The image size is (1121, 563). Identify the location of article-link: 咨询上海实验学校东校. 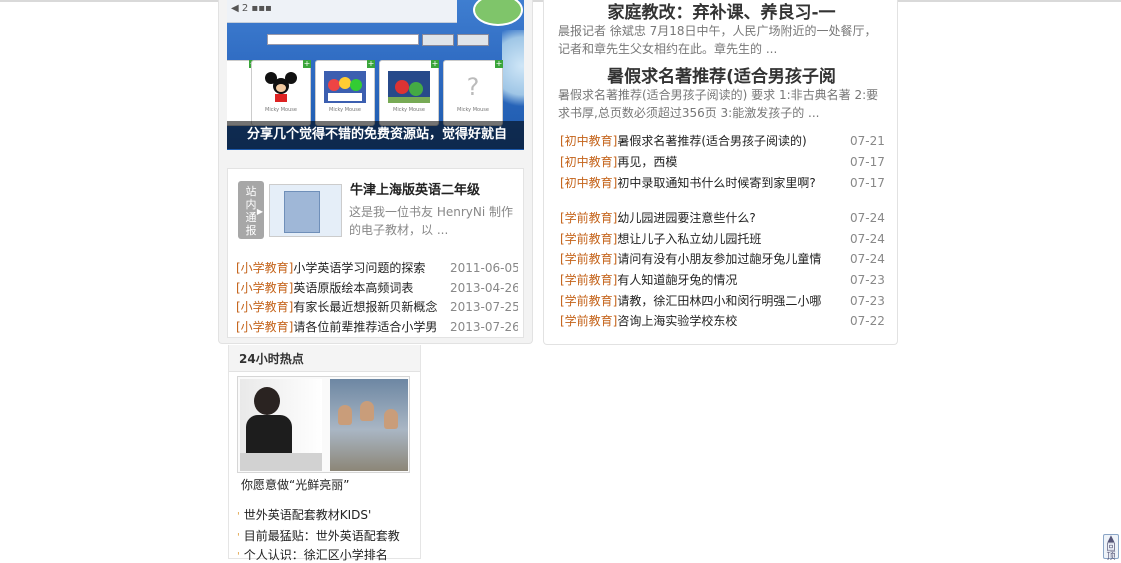
(677, 321).